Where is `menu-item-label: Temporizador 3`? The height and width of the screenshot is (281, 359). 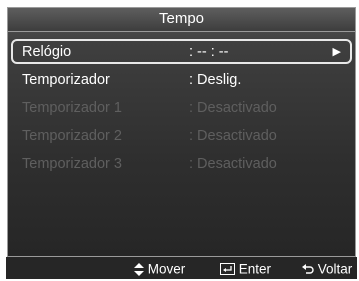 menu-item-label: Temporizador 3 is located at coordinates (72, 164).